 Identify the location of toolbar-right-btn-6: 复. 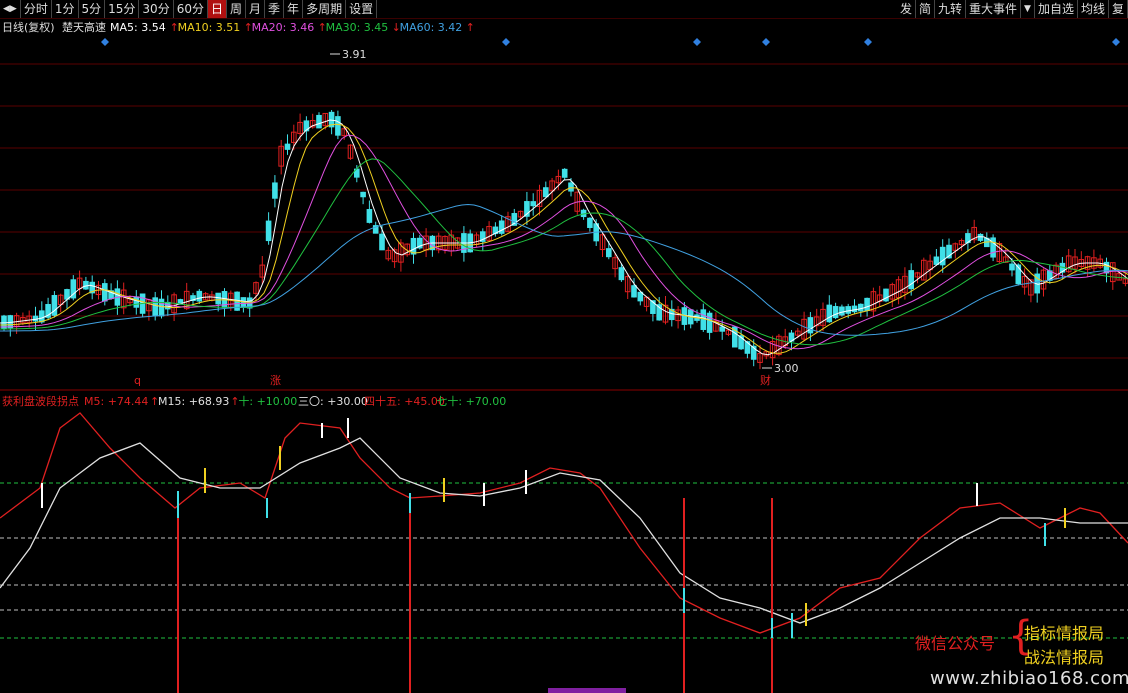
(1118, 9).